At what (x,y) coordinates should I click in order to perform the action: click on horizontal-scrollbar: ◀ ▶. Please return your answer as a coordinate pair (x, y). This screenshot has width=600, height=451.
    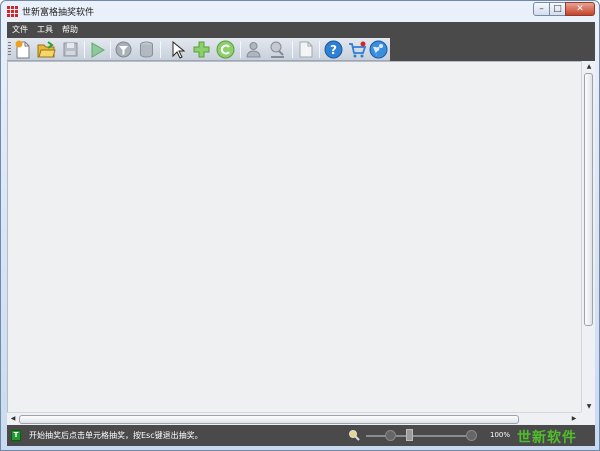
    Looking at the image, I should click on (294, 418).